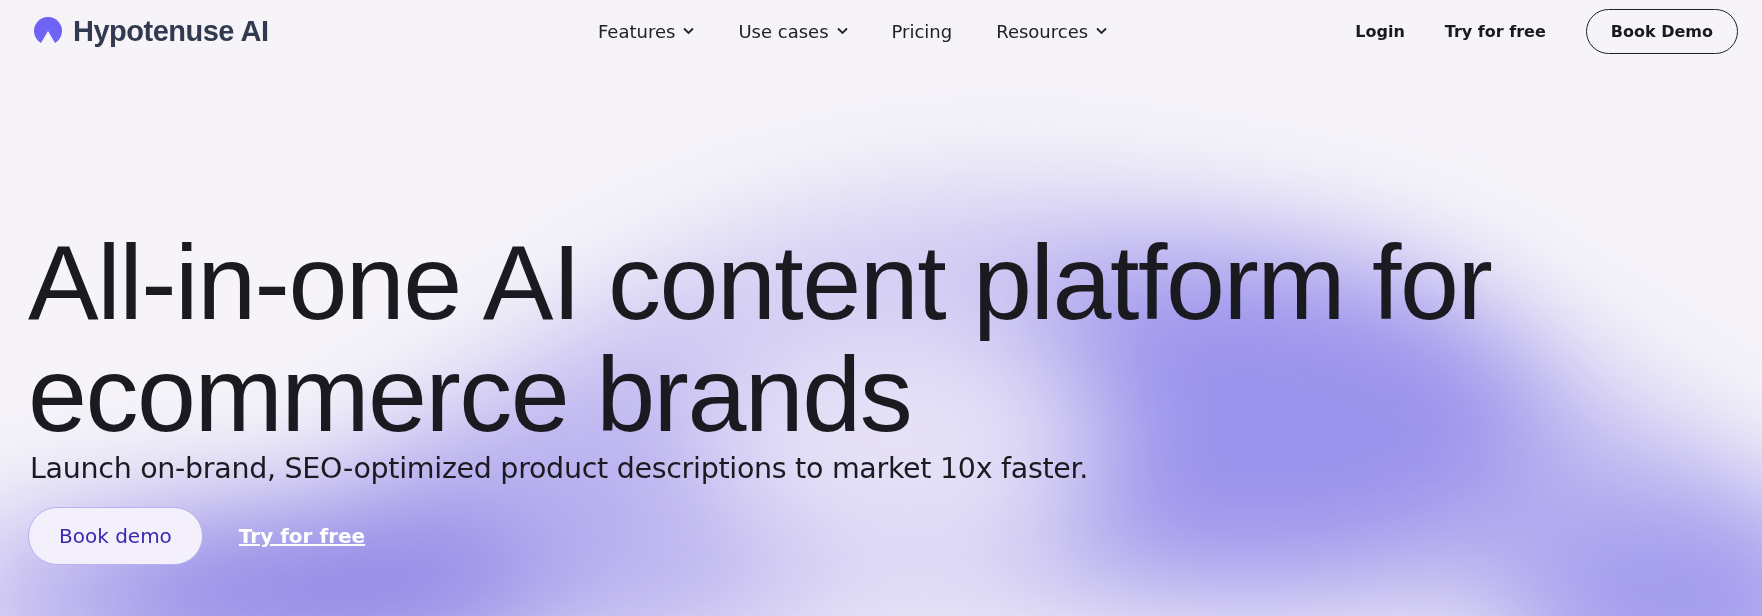 Image resolution: width=1762 pixels, height=616 pixels. What do you see at coordinates (115, 536) in the screenshot?
I see `book-demo-button: Book demo` at bounding box center [115, 536].